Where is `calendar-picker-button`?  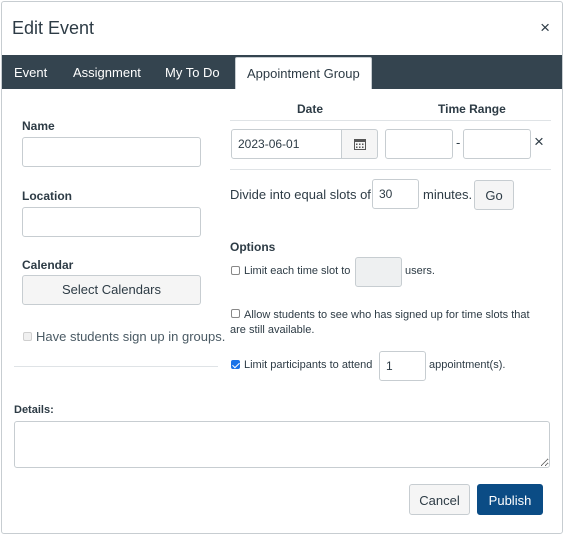 calendar-picker-button is located at coordinates (360, 144).